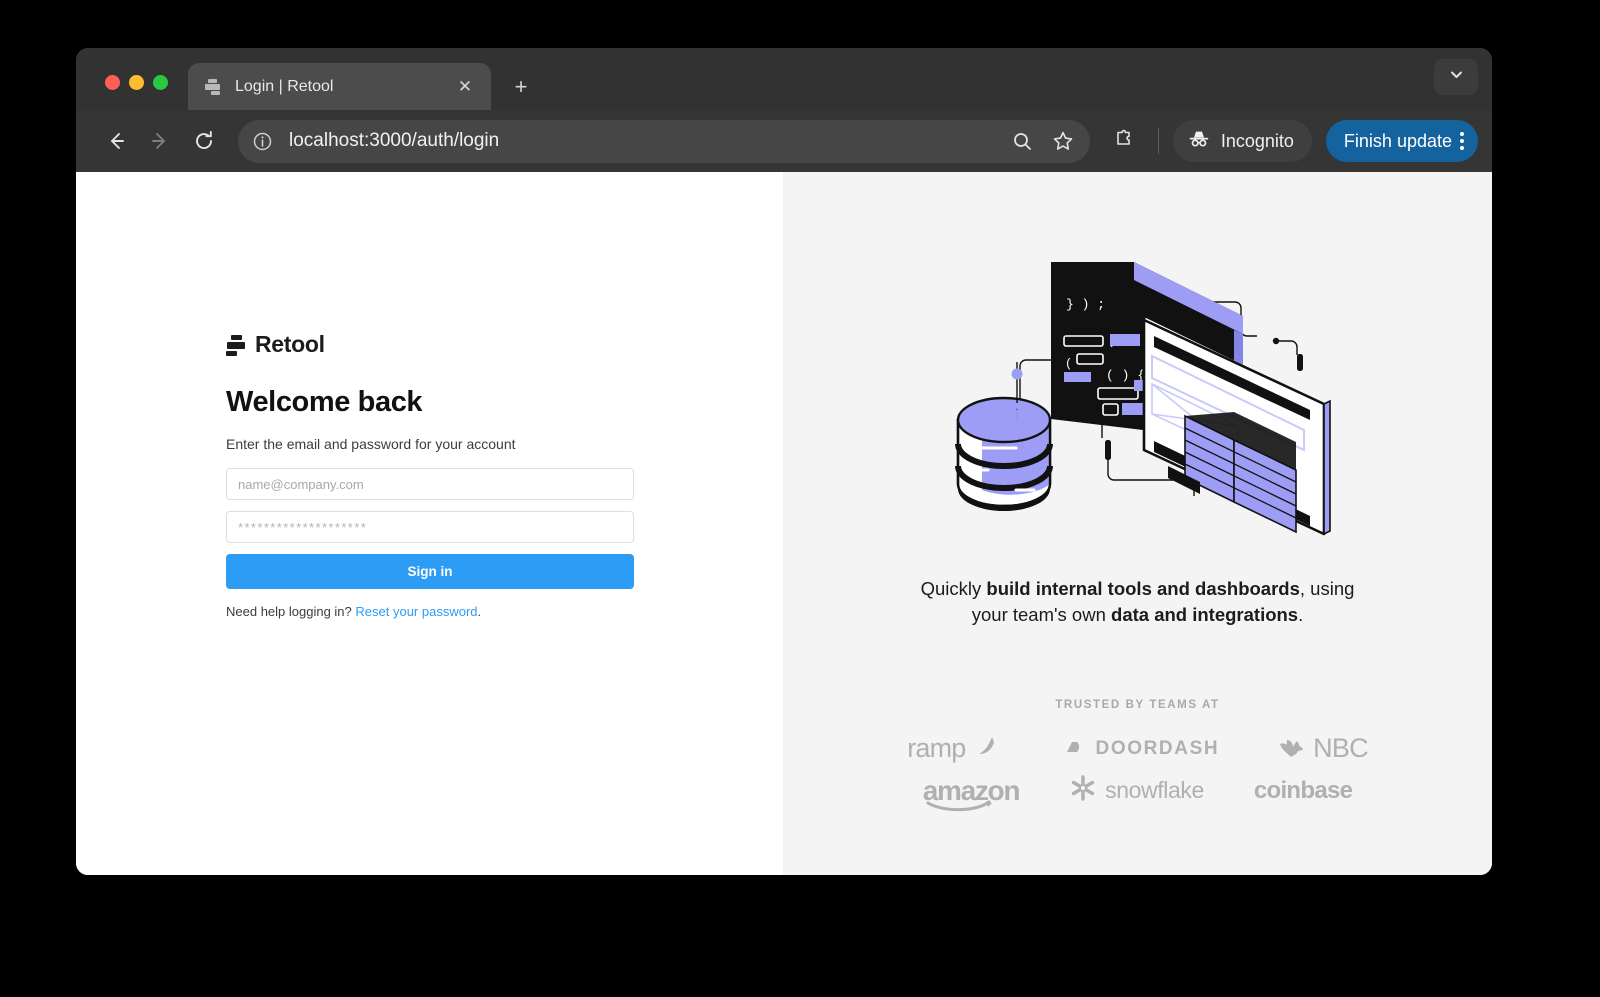  I want to click on finish-update-button: Finish update, so click(1401, 141).